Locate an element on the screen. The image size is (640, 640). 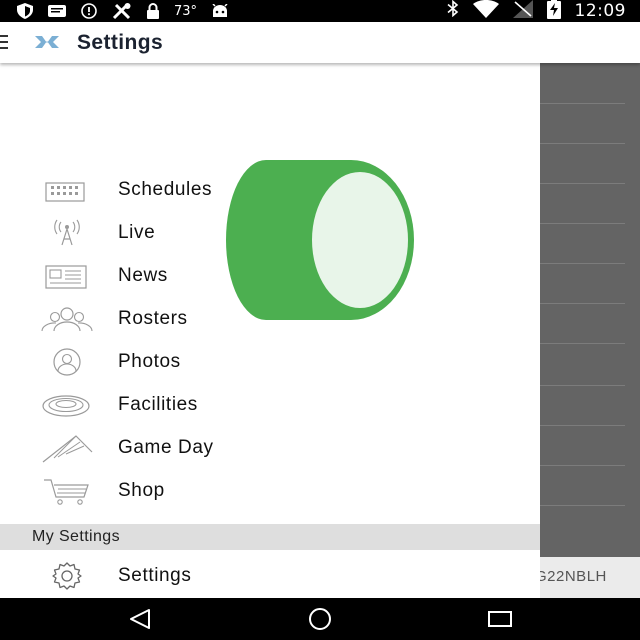
recents-icon is located at coordinates (500, 621).